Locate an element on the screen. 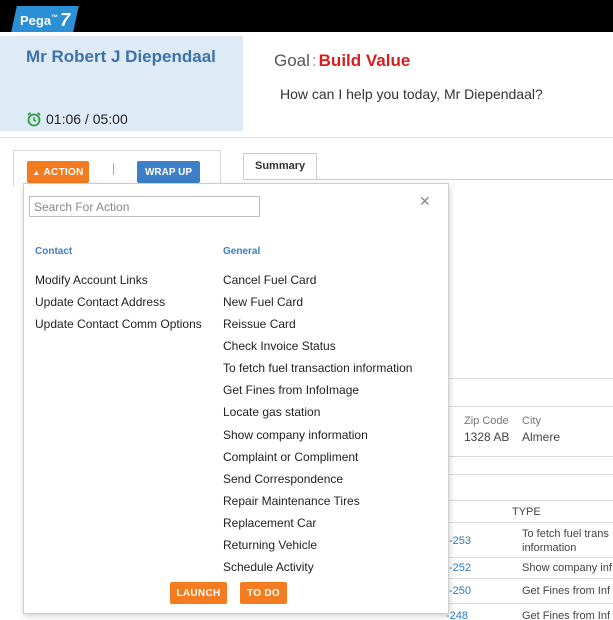 The image size is (613, 620). search-action-input is located at coordinates (144, 206).